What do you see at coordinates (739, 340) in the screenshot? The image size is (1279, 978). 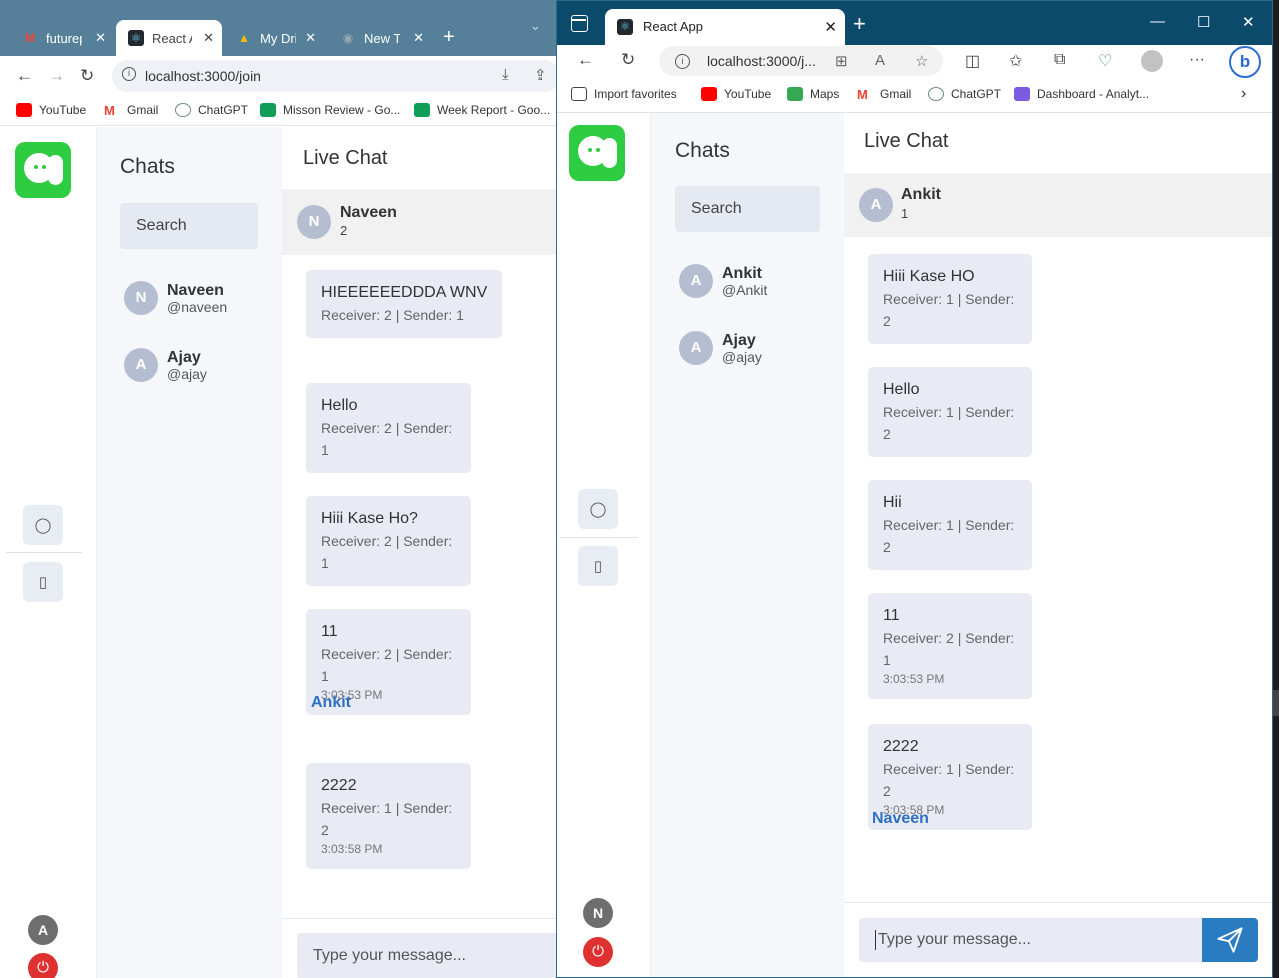 I see `contact-name: Ajay` at bounding box center [739, 340].